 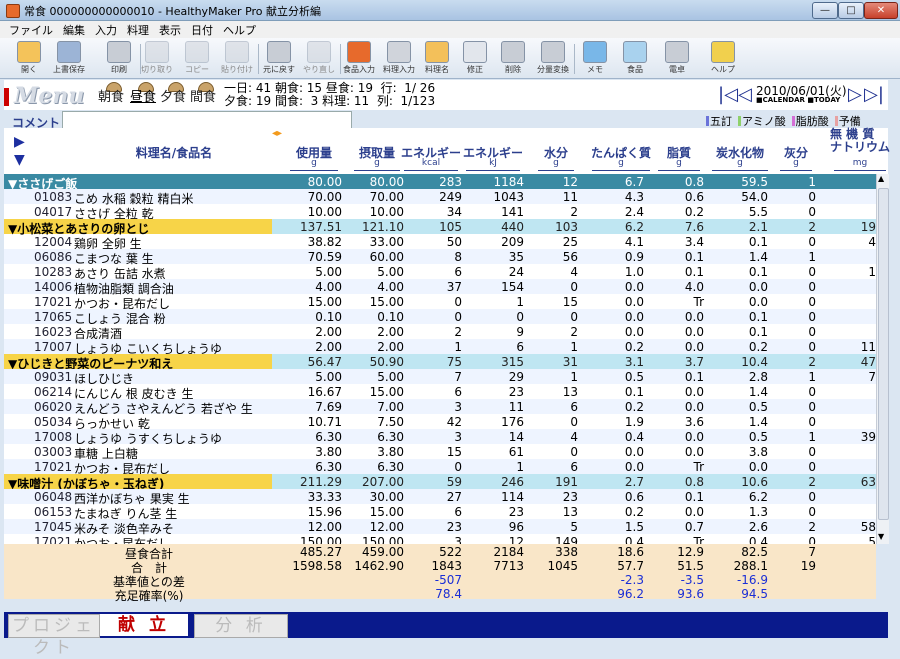 What do you see at coordinates (138, 30) in the screenshot?
I see `menu-dish: 料理` at bounding box center [138, 30].